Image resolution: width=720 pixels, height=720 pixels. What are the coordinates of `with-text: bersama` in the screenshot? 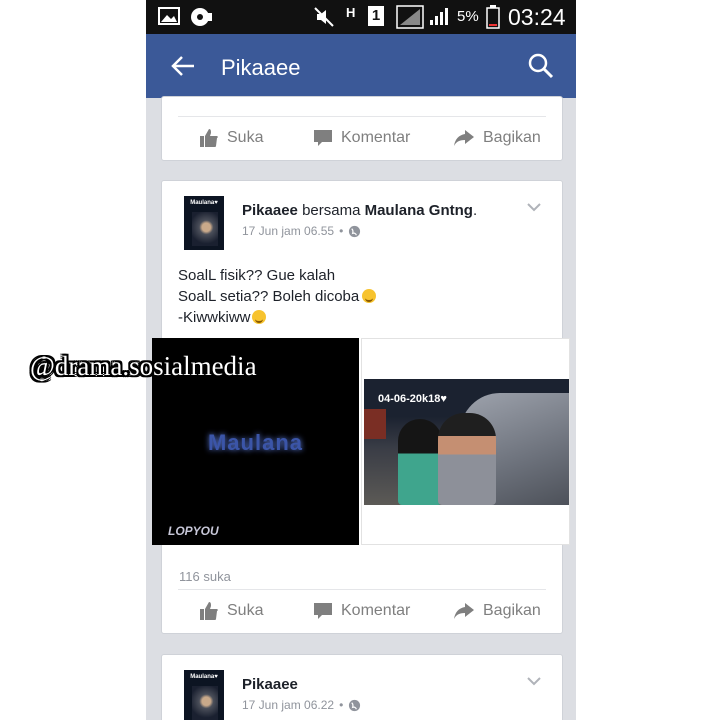 It's located at (331, 210).